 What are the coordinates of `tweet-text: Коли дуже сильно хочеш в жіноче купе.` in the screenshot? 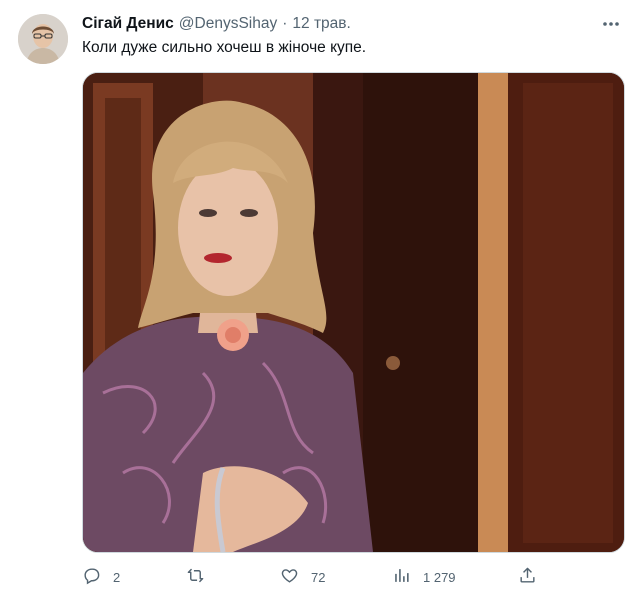 It's located at (224, 47).